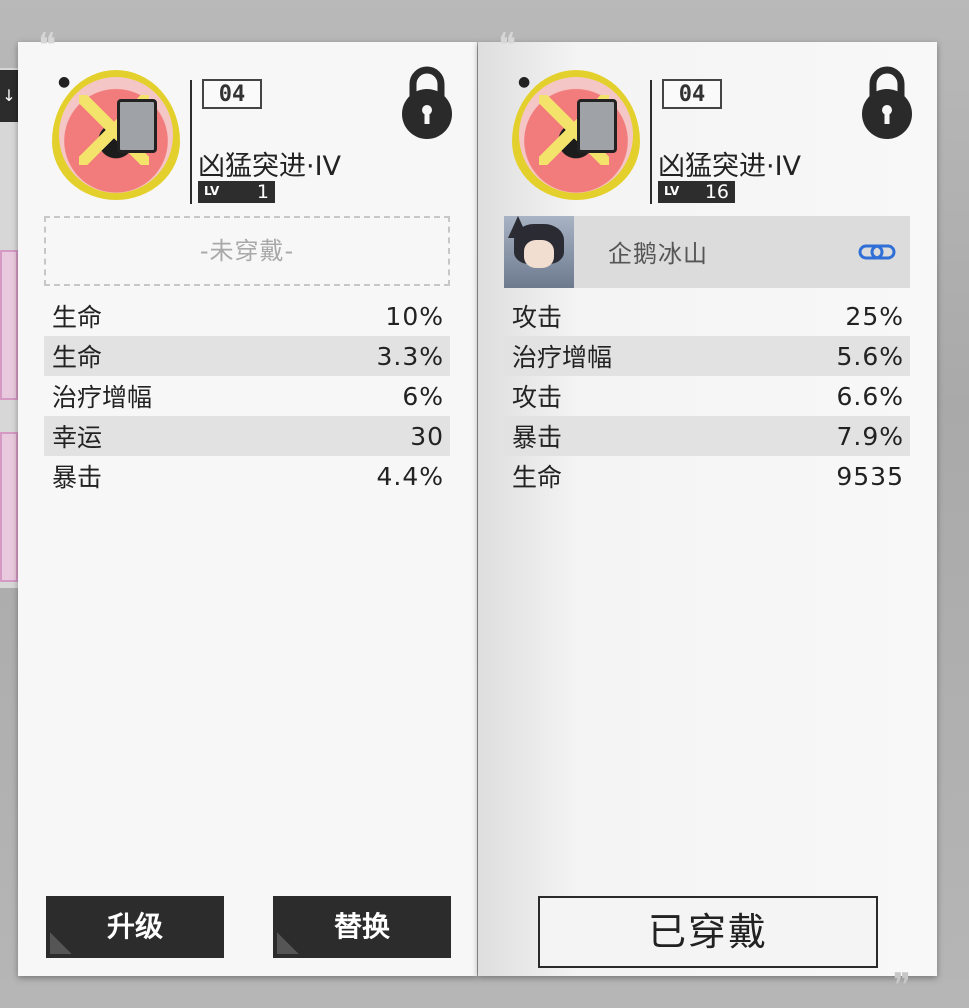 This screenshot has height=1008, width=969. What do you see at coordinates (707, 436) in the screenshot?
I see `stat-row: 暴击 7.9%` at bounding box center [707, 436].